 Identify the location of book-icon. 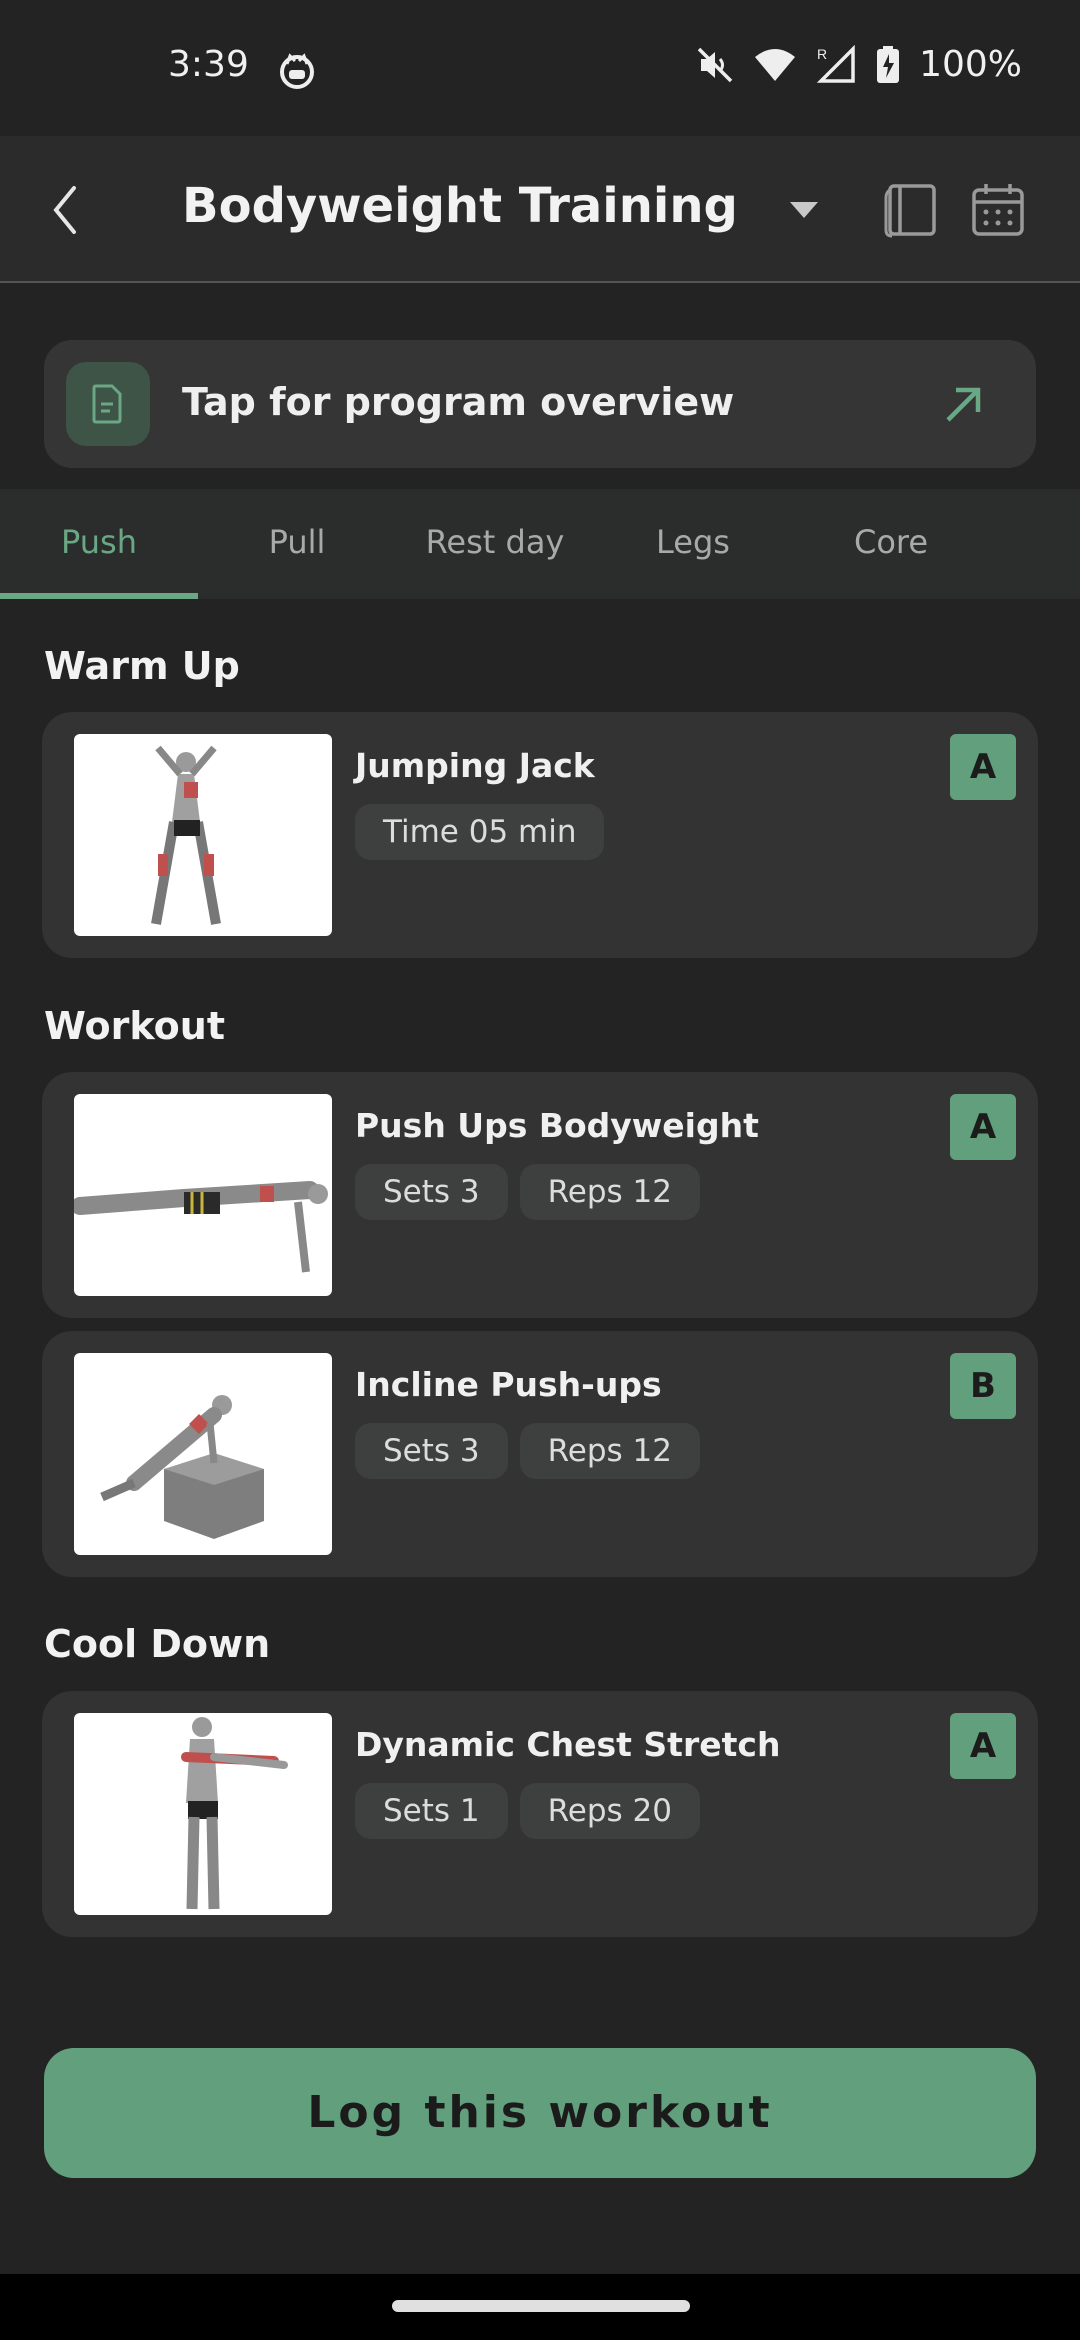
(910, 210).